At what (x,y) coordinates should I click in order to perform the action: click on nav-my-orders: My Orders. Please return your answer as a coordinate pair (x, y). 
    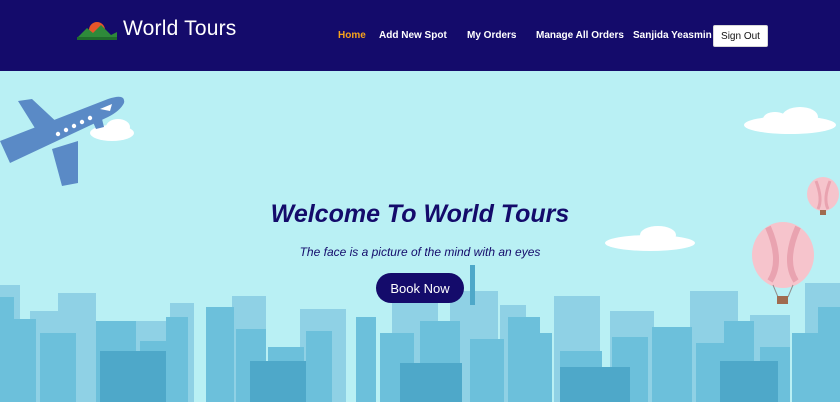
    Looking at the image, I should click on (491, 35).